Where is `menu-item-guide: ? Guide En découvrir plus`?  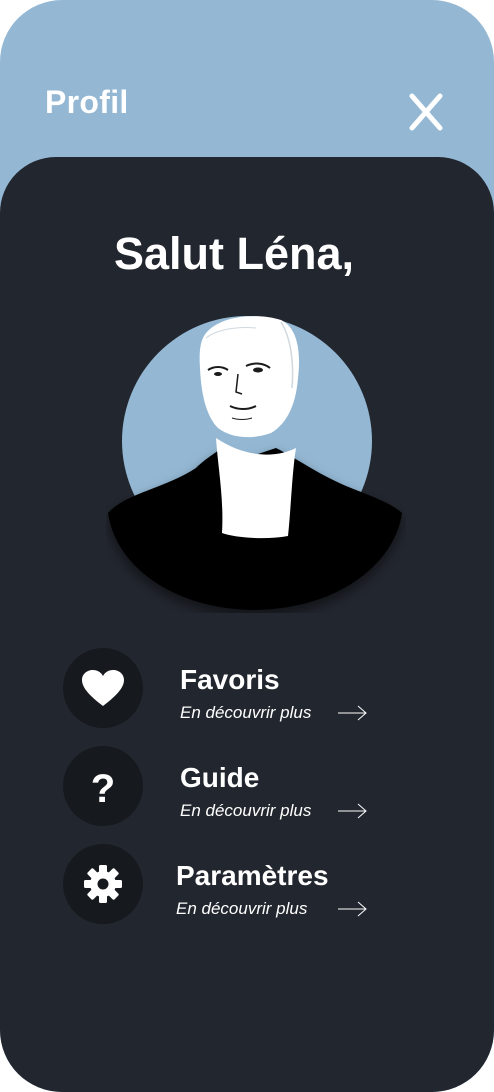
menu-item-guide: ? Guide En découvrir plus is located at coordinates (223, 787).